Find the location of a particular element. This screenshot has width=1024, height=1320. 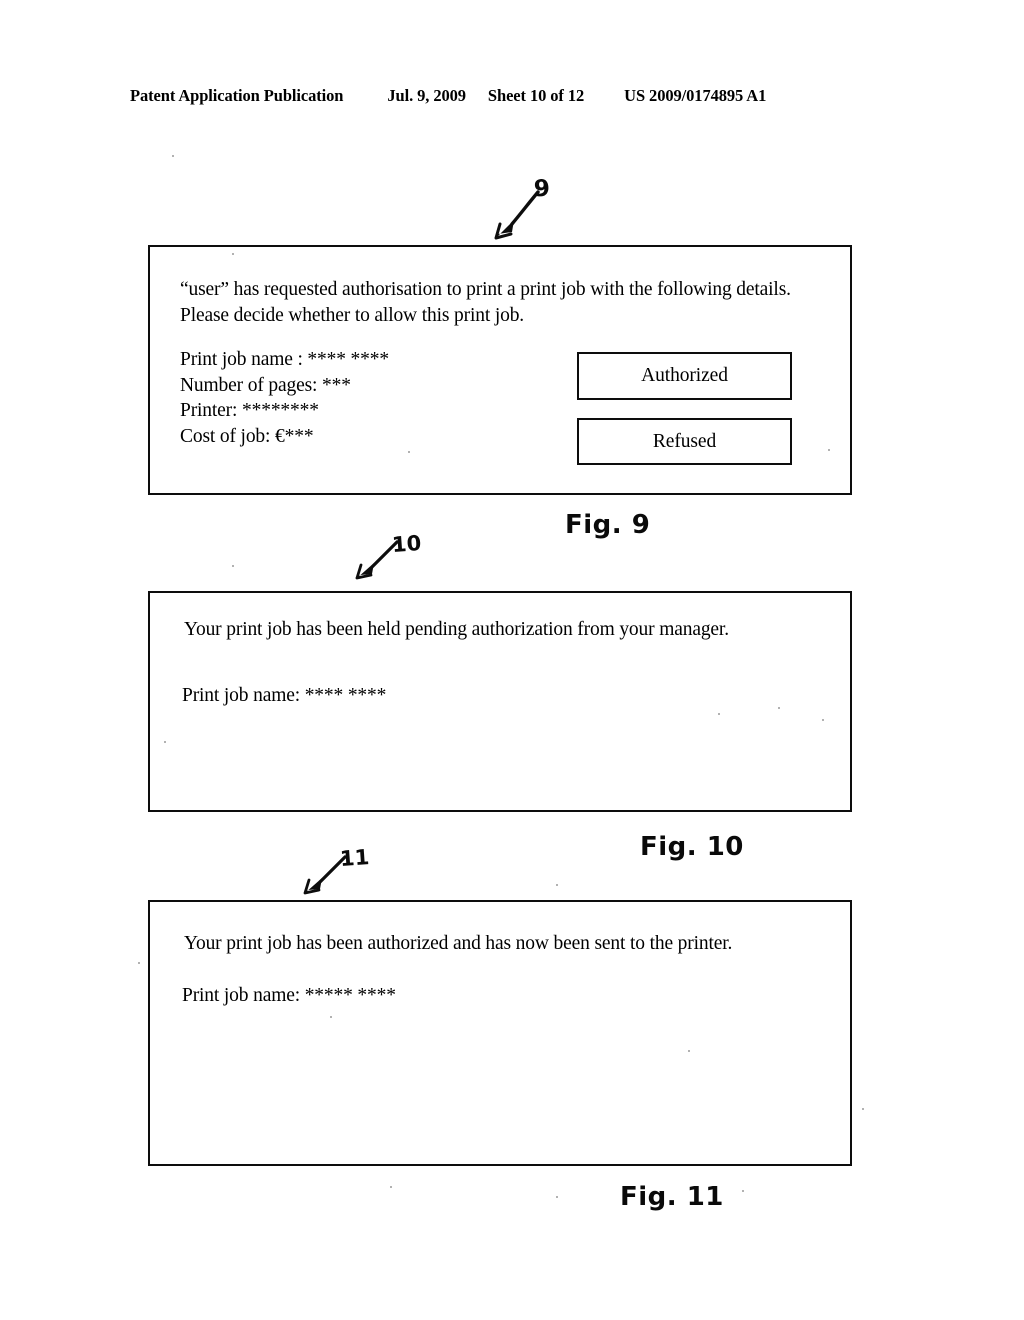

leader-arrow-9-icon is located at coordinates (517, 215).